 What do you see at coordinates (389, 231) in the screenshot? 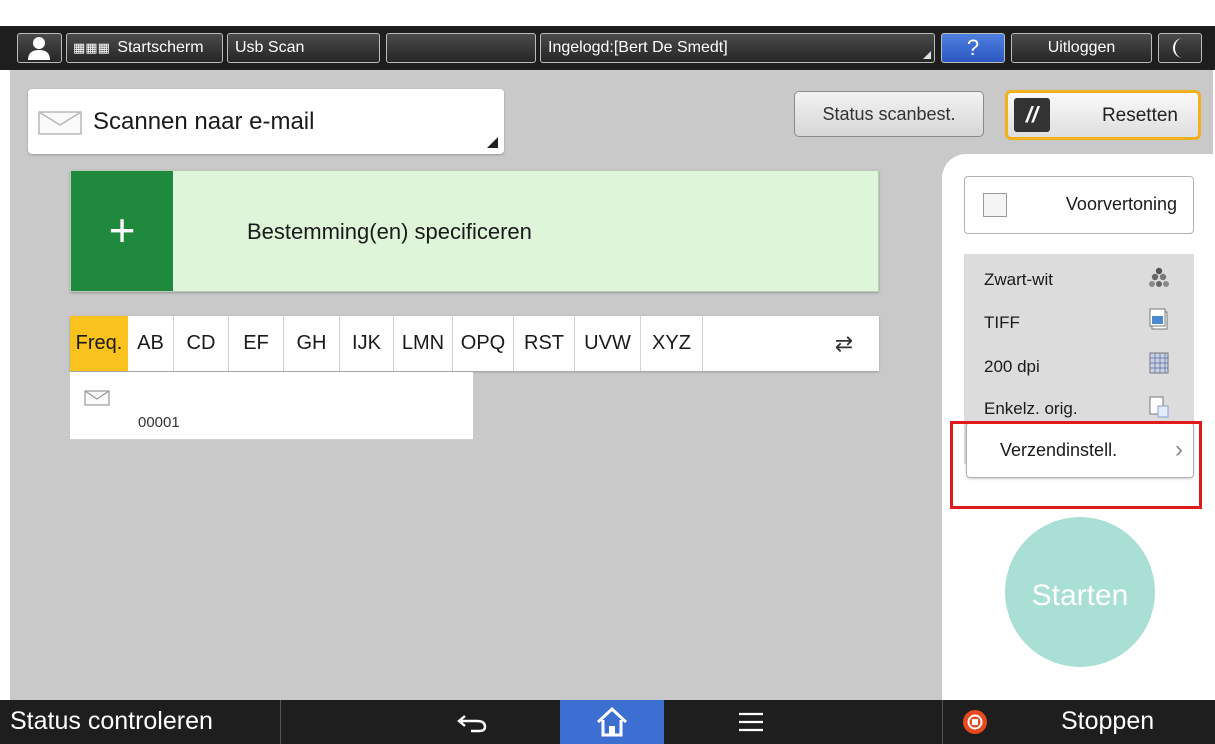
I see `specify-destination-label: Bestemming(en) specificeren` at bounding box center [389, 231].